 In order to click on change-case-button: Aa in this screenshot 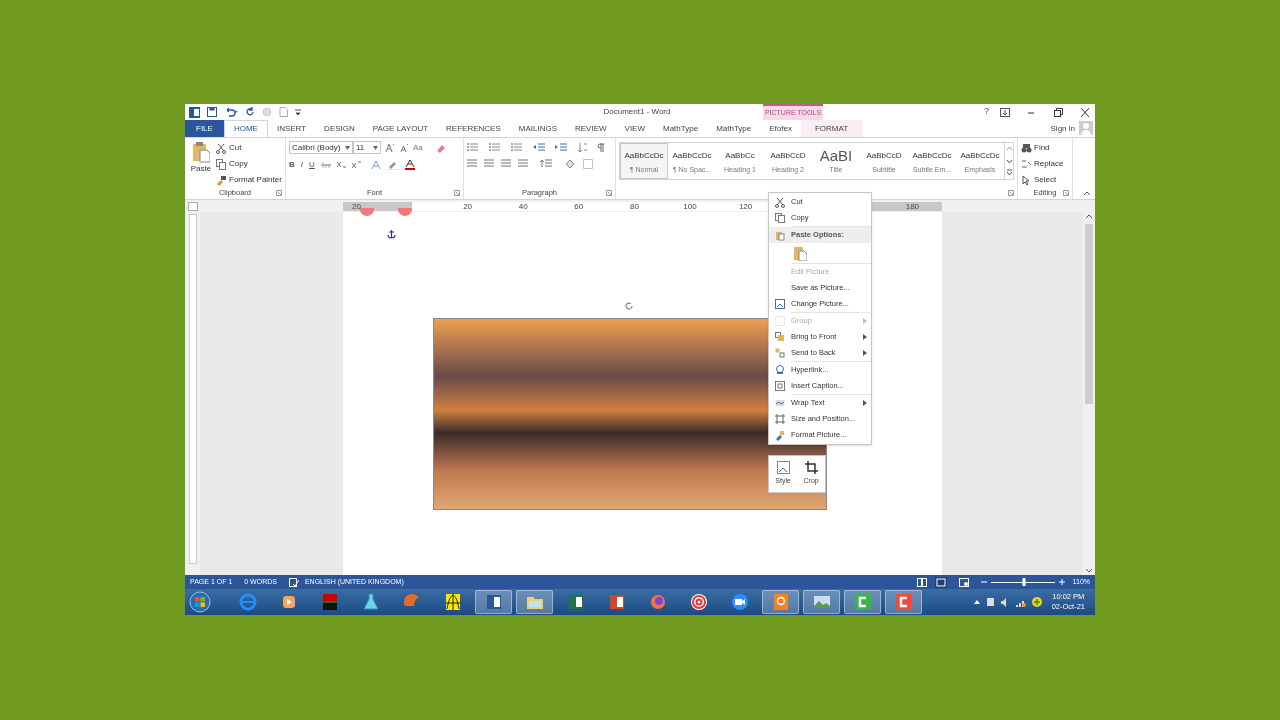, I will do `click(418, 147)`.